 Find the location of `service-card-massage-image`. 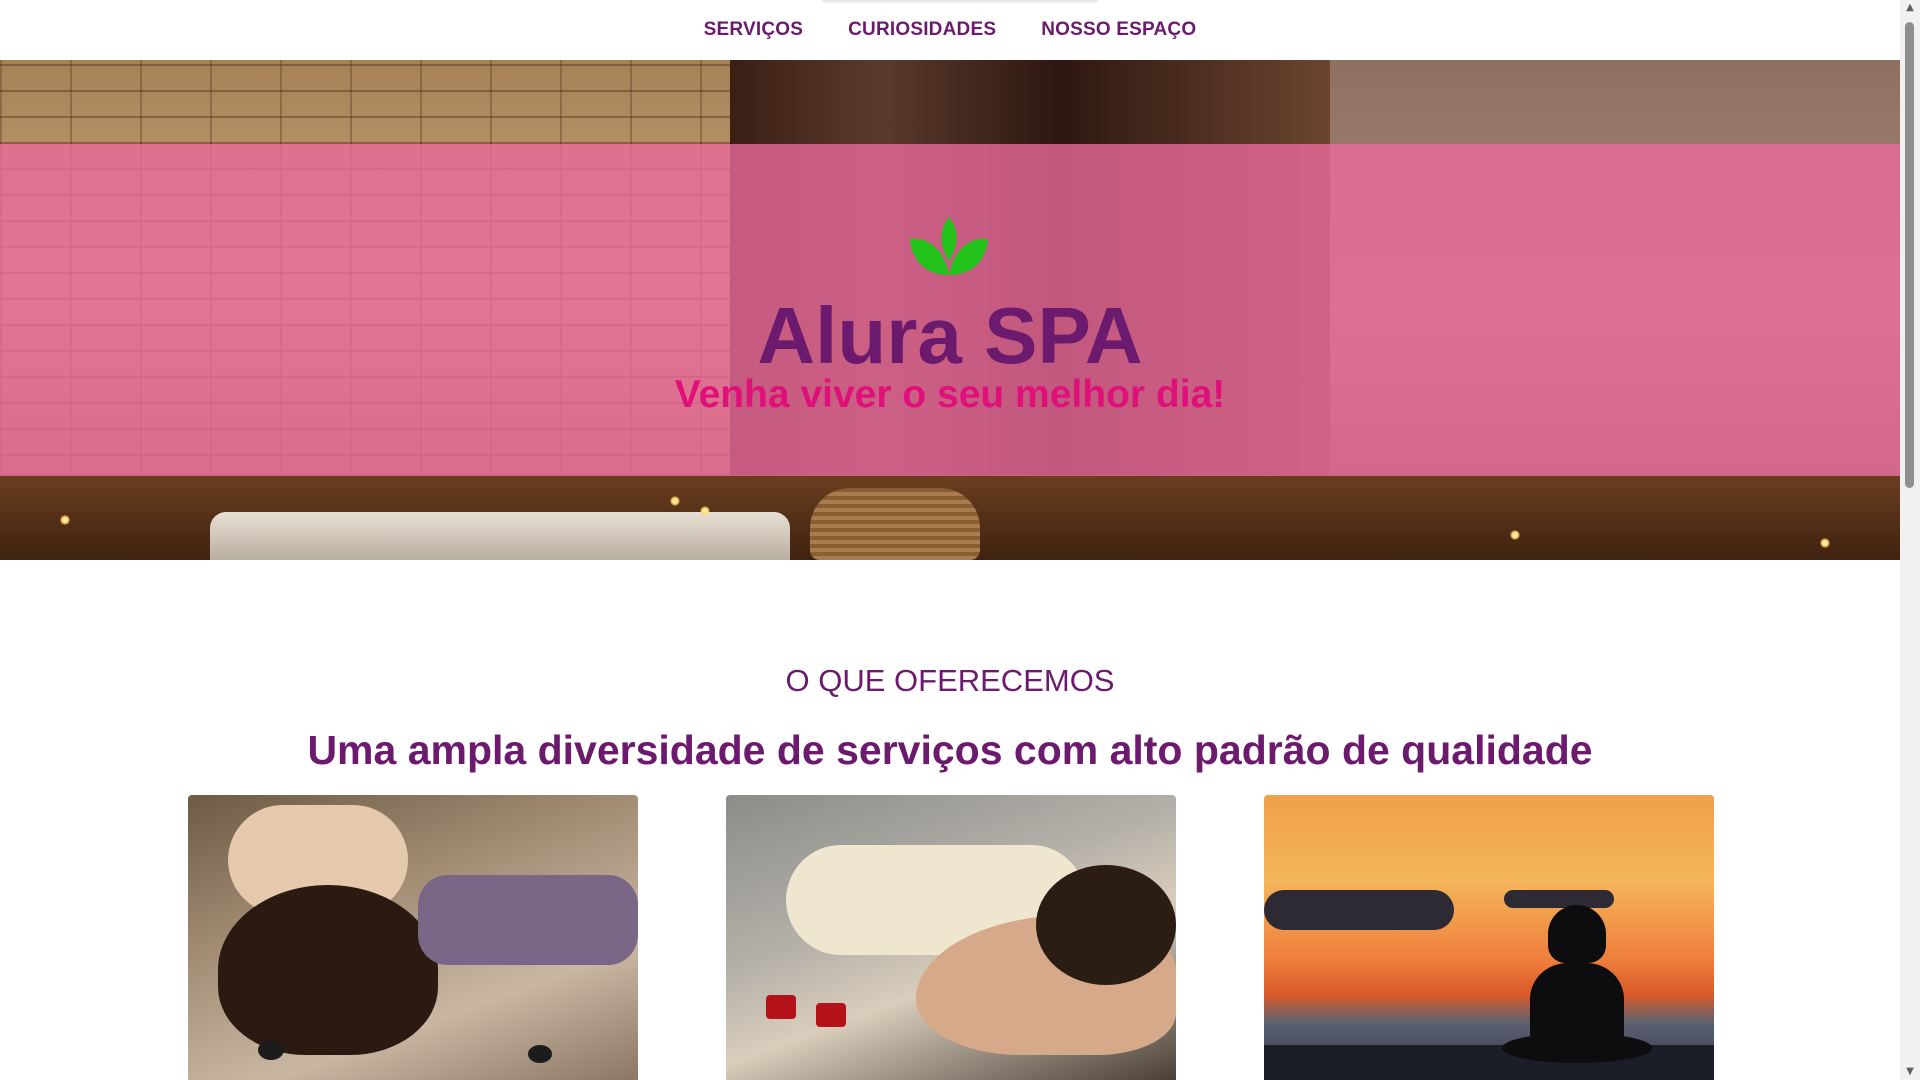

service-card-massage-image is located at coordinates (413, 937).